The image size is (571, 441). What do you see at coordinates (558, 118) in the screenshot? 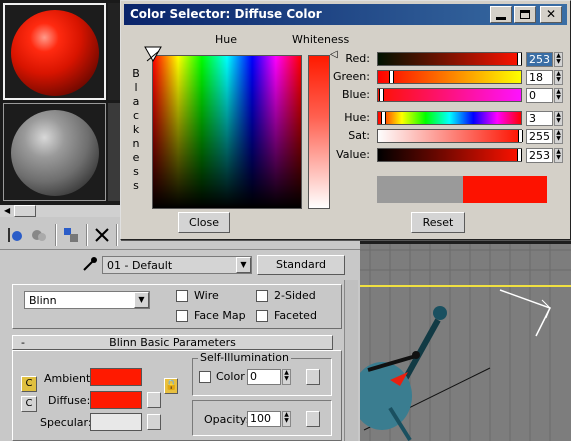
I see `channel-spinner-hue: ▲ ▼` at bounding box center [558, 118].